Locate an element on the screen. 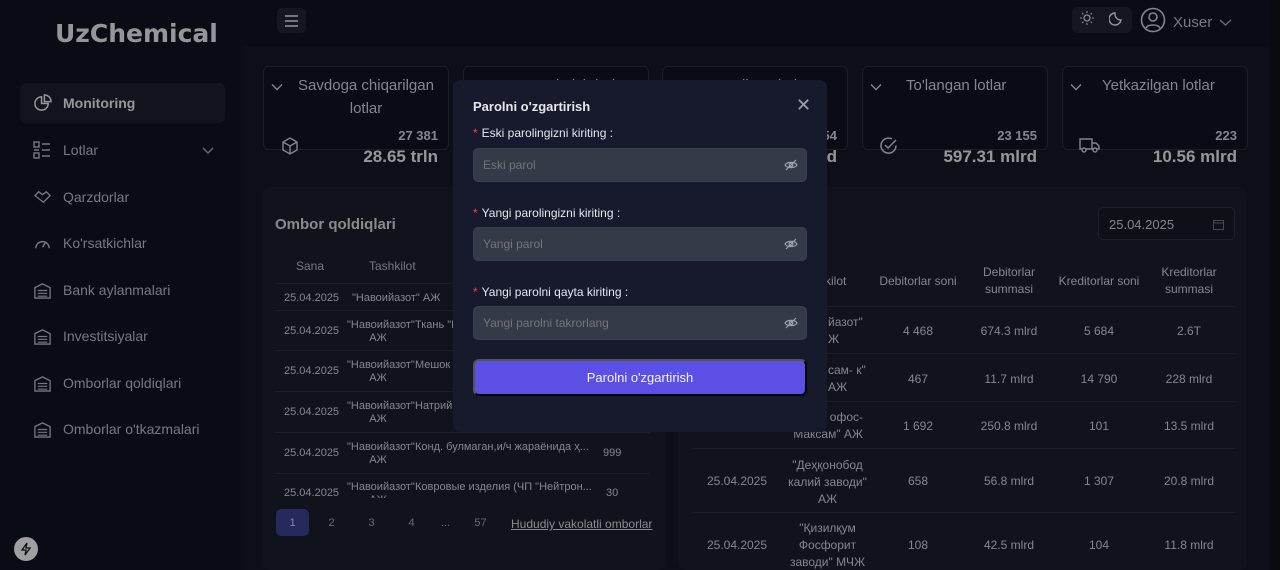  close-icon: ✕ is located at coordinates (803, 105).